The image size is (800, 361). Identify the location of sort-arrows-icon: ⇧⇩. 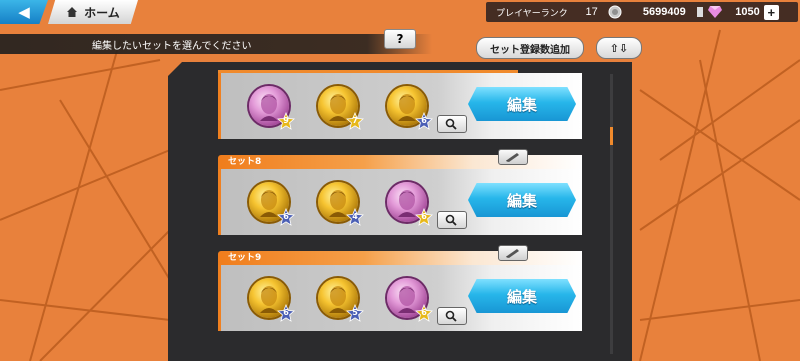
(619, 48).